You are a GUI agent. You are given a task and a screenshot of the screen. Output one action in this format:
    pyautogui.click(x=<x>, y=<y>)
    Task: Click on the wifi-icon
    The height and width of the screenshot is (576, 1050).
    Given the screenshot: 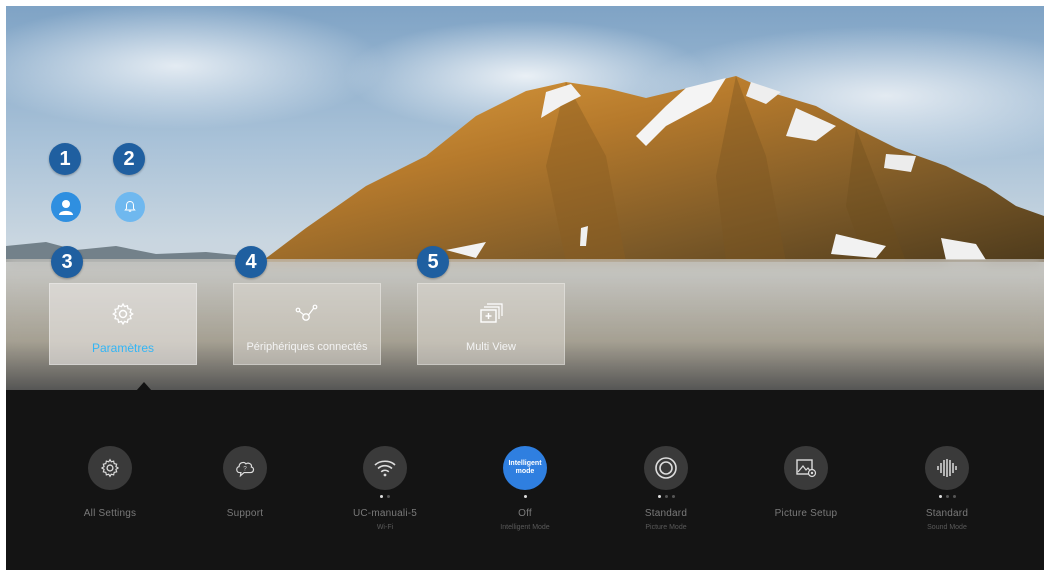 What is the action you would take?
    pyautogui.click(x=385, y=468)
    